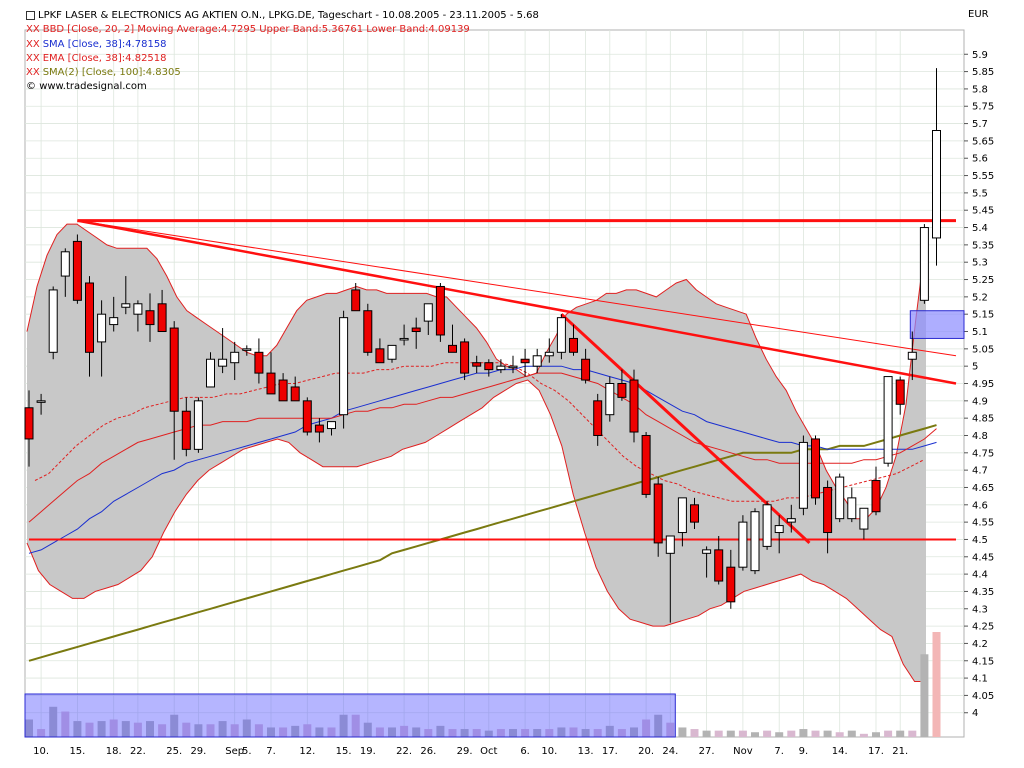 Image resolution: width=1024 pixels, height=768 pixels. What do you see at coordinates (983, 661) in the screenshot?
I see `y-tick-label: 4.15` at bounding box center [983, 661].